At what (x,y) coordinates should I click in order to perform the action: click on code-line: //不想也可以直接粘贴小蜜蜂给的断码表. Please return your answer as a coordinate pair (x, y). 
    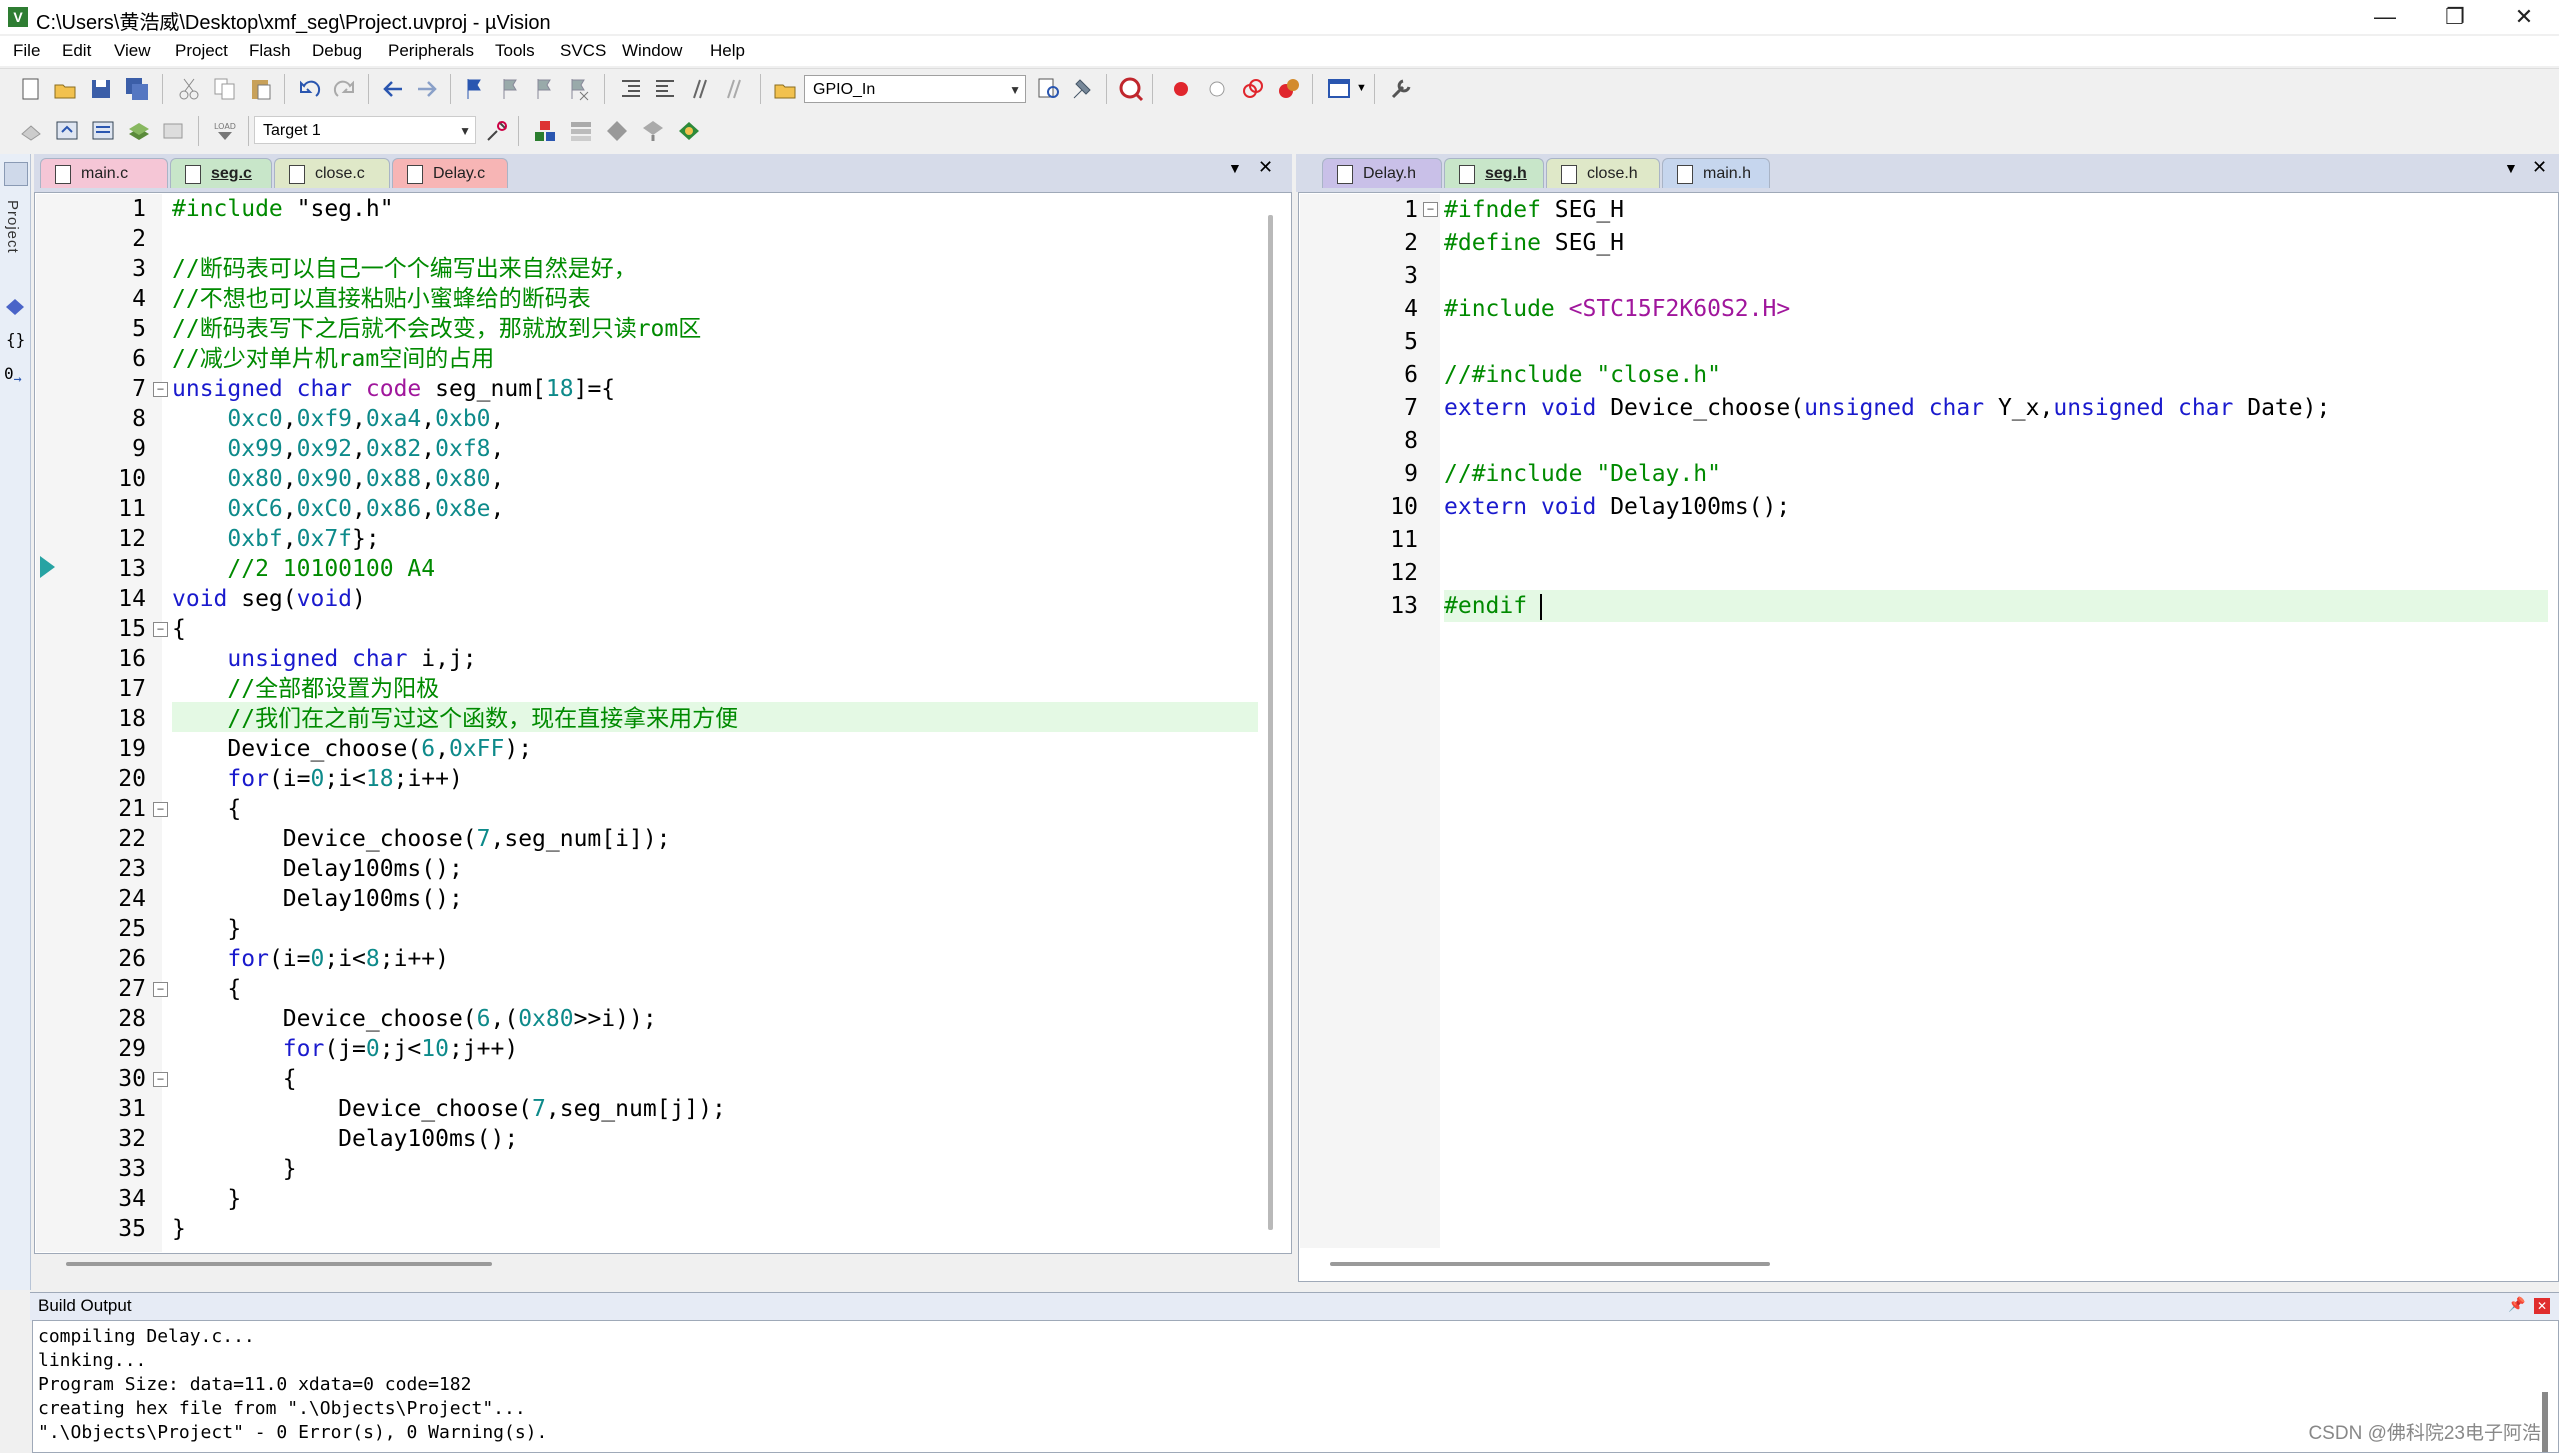
    Looking at the image, I should click on (381, 299).